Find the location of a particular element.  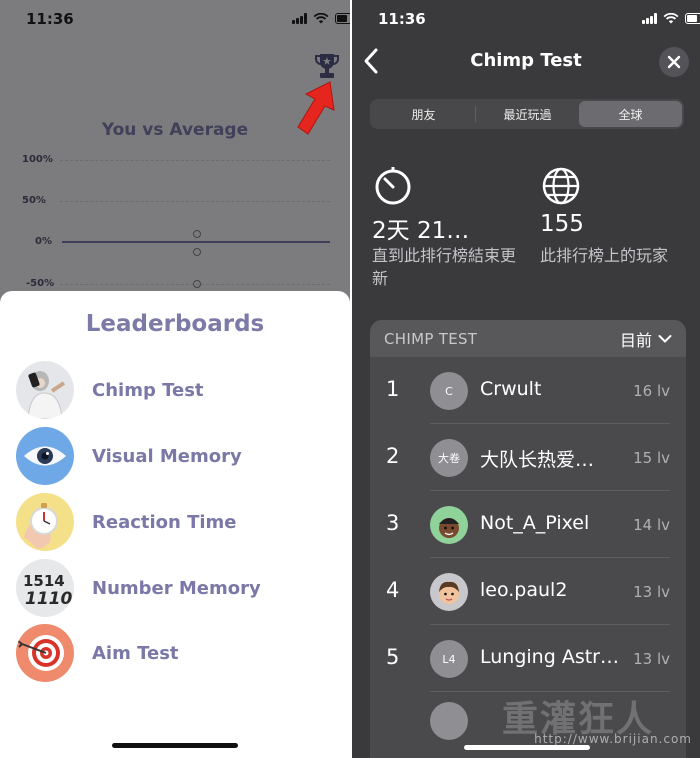

leaderboard-item-aim-test: Aim Test is located at coordinates (176, 653).